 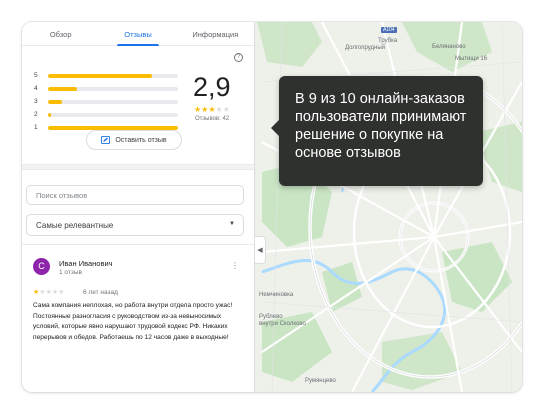 What do you see at coordinates (388, 41) in the screenshot?
I see `map-label-trubka: Трубка` at bounding box center [388, 41].